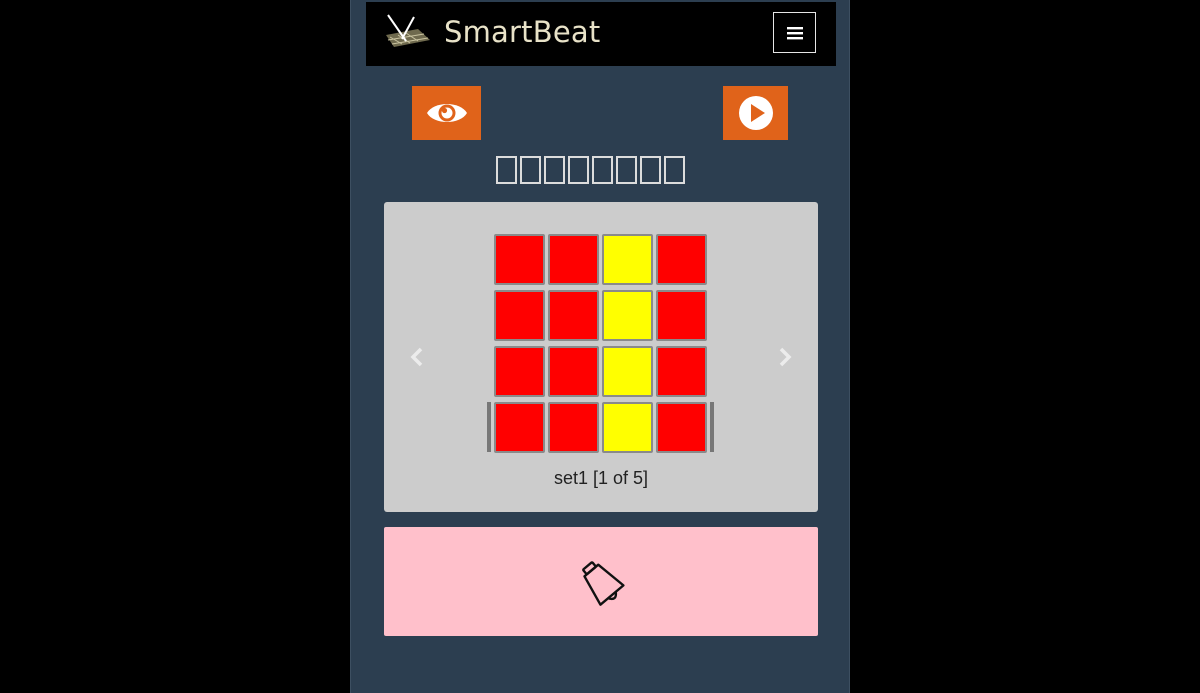 The width and height of the screenshot is (1200, 693). What do you see at coordinates (590, 170) in the screenshot?
I see `step-indicator` at bounding box center [590, 170].